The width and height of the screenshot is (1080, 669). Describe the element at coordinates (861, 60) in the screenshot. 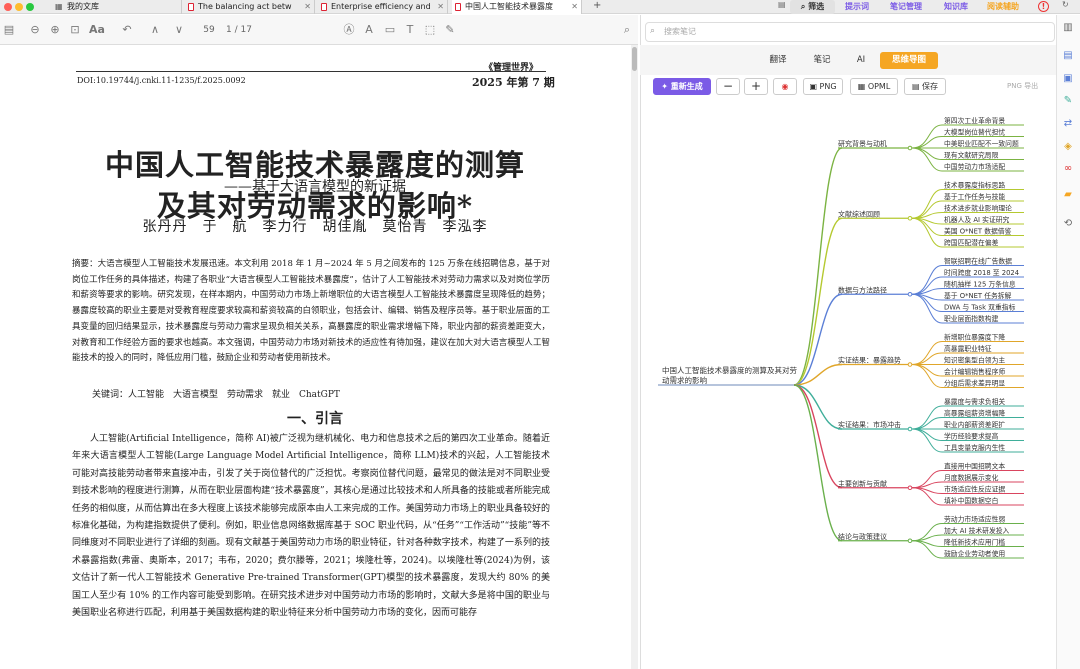

I see `tab-ai: AI` at that location.